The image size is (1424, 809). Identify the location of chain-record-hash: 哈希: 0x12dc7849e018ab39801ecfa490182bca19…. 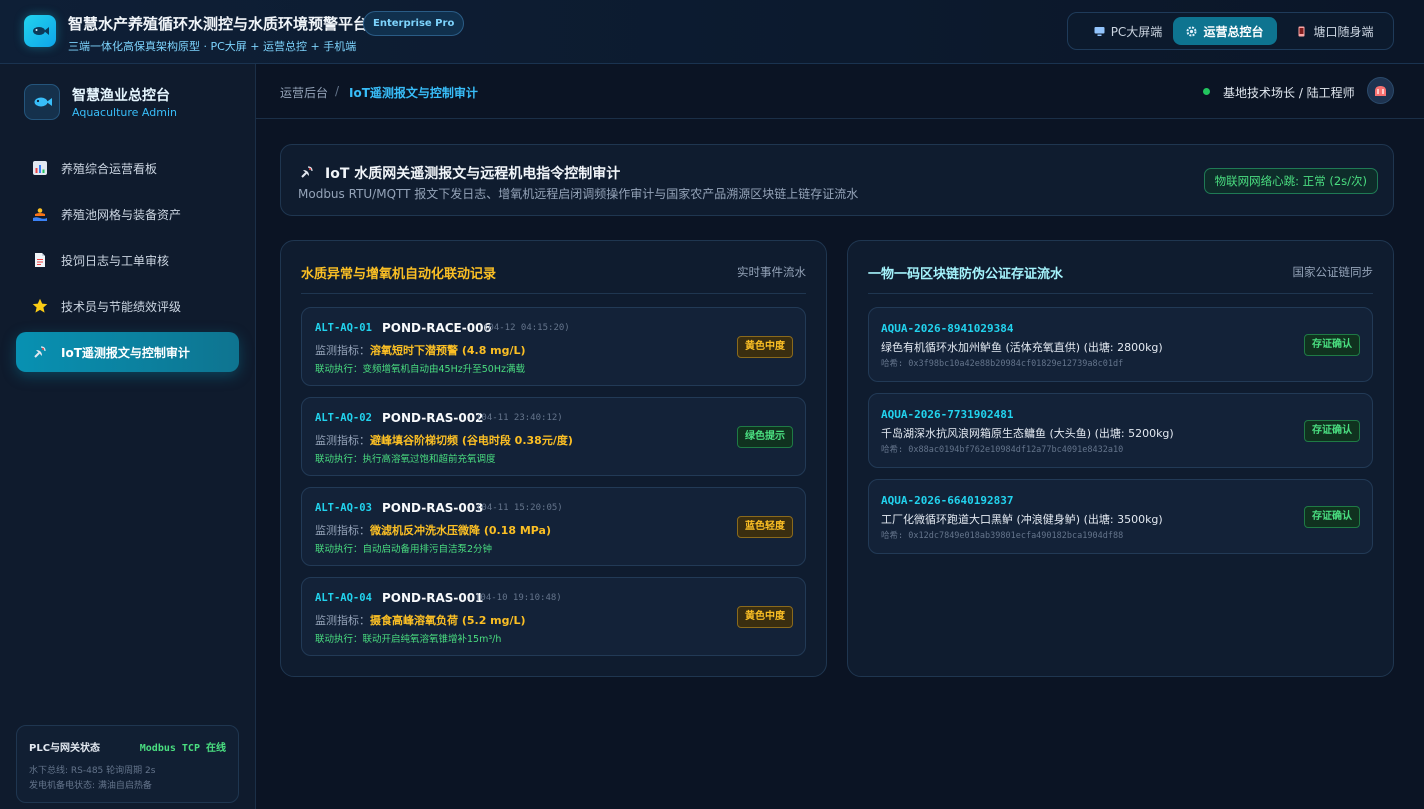
(1002, 535).